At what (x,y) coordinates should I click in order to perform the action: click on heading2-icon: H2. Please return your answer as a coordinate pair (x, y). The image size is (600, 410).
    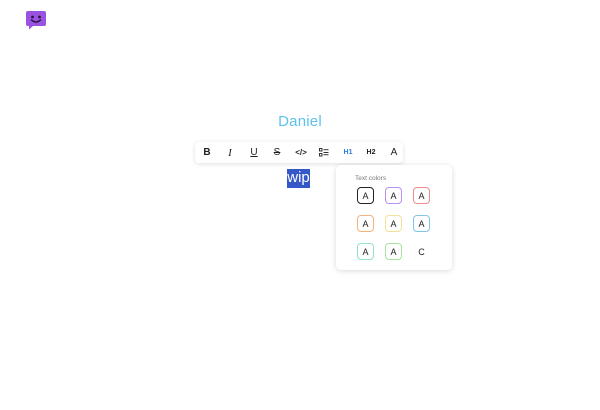
    Looking at the image, I should click on (371, 152).